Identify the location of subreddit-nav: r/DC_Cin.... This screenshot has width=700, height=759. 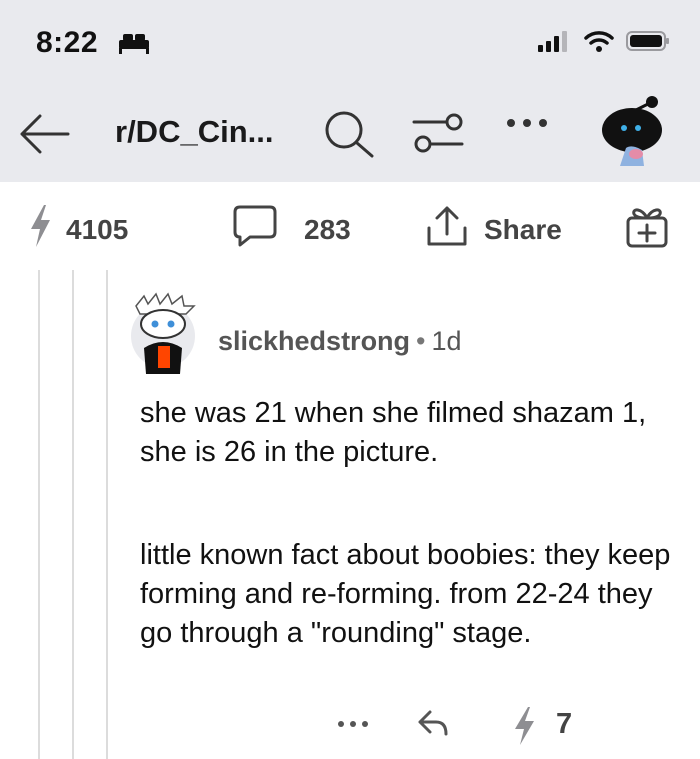
(350, 133).